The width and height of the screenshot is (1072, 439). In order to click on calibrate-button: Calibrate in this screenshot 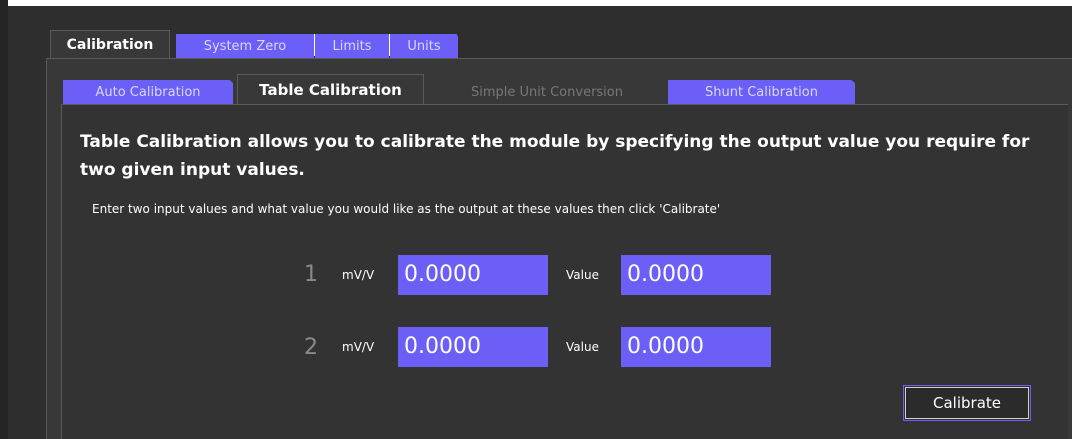, I will do `click(967, 403)`.